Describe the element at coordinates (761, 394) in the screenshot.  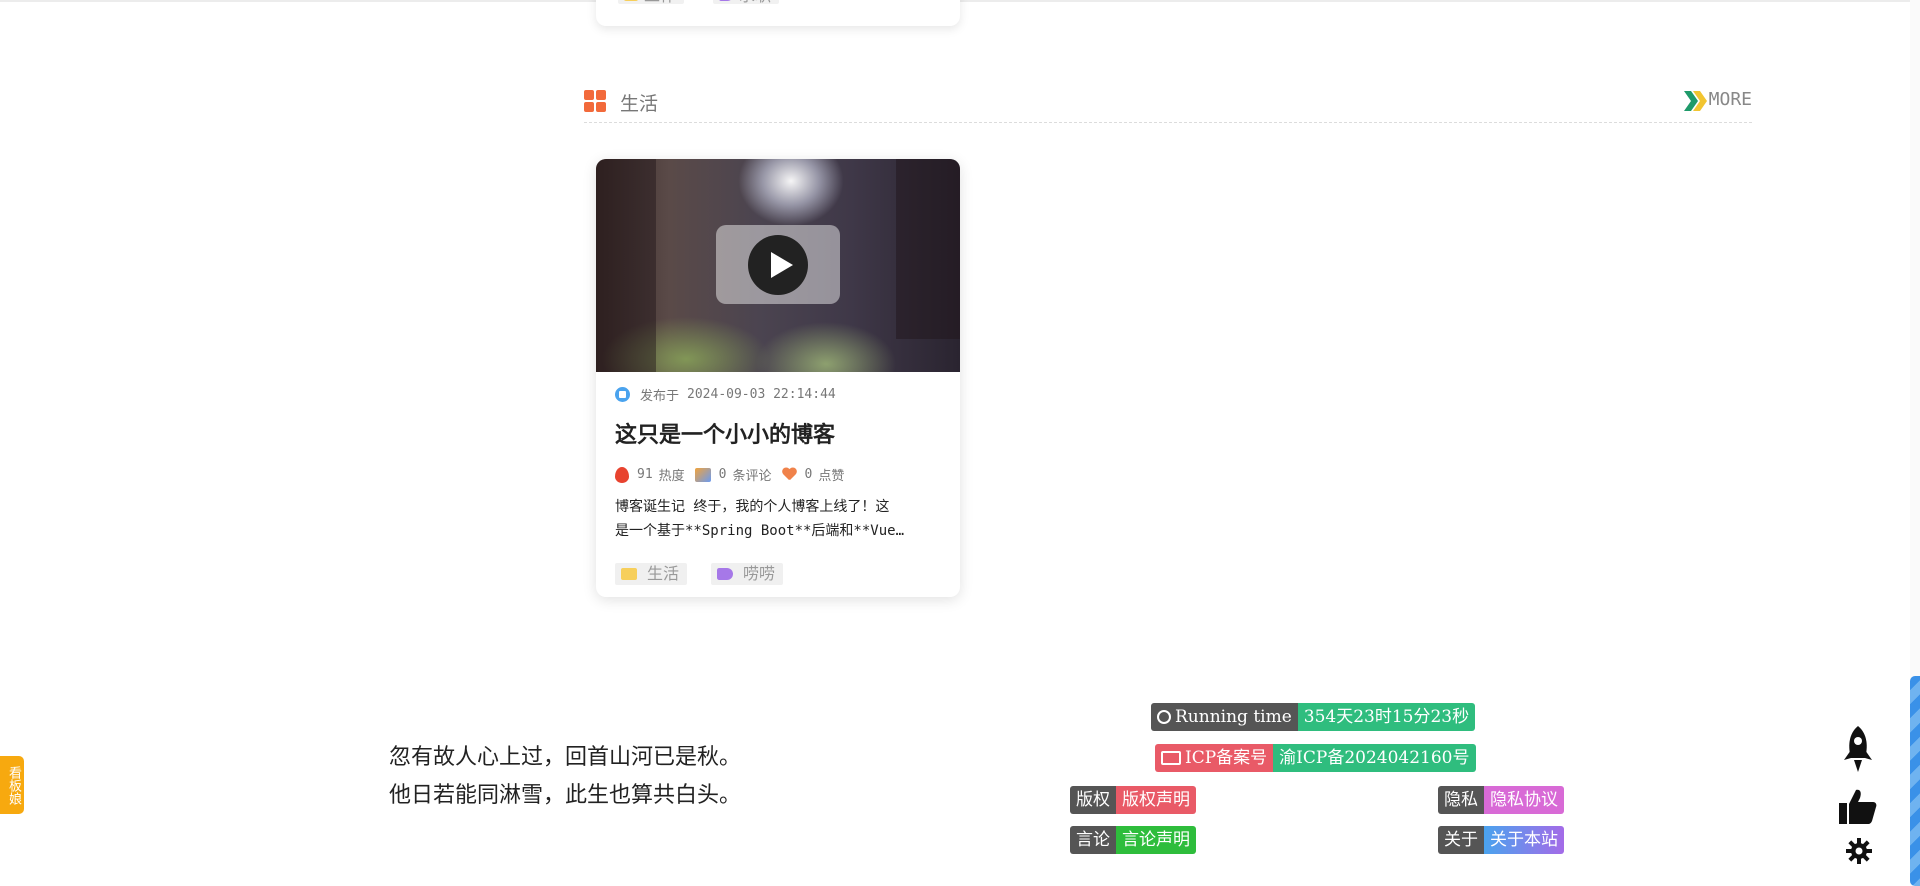
I see `publish-datetime: 2024-09-03 22:14:44` at that location.